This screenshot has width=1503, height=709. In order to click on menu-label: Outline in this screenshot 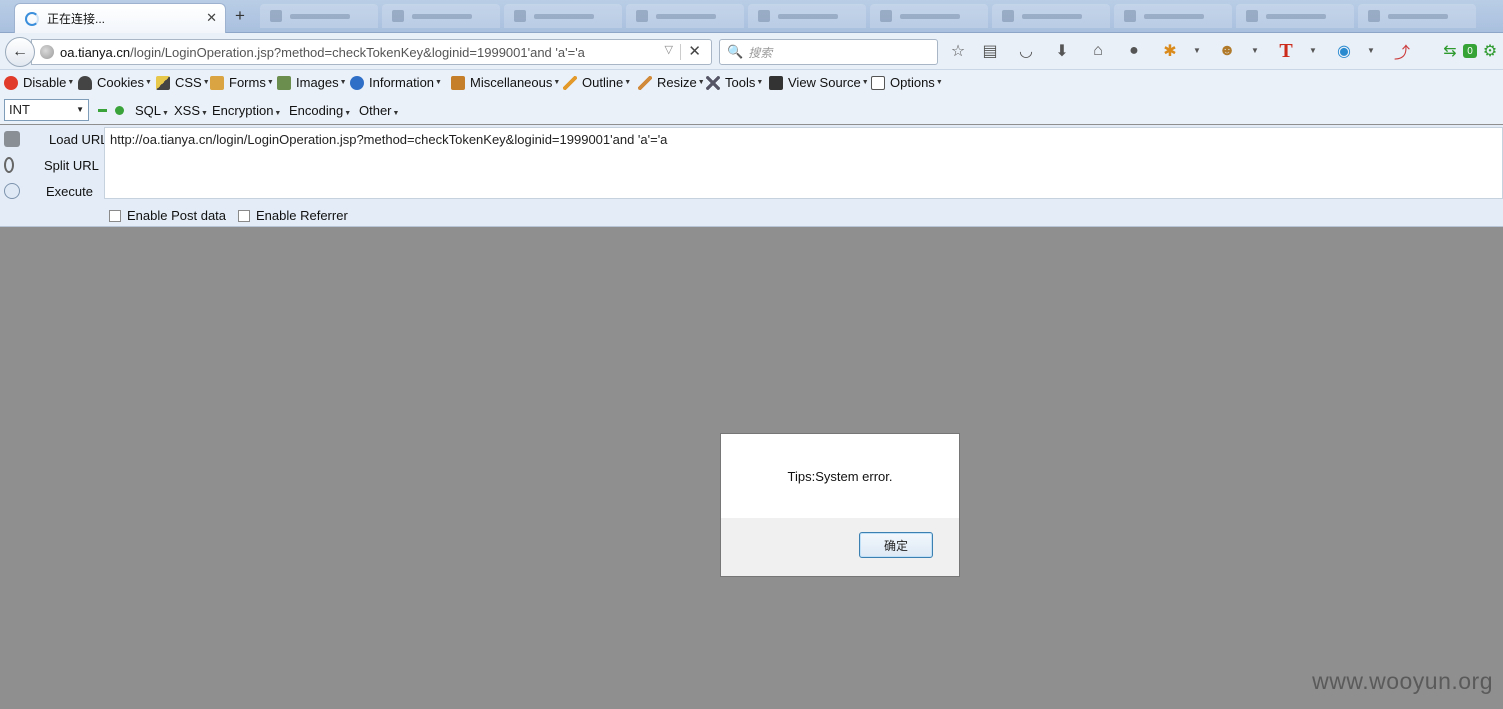, I will do `click(603, 82)`.